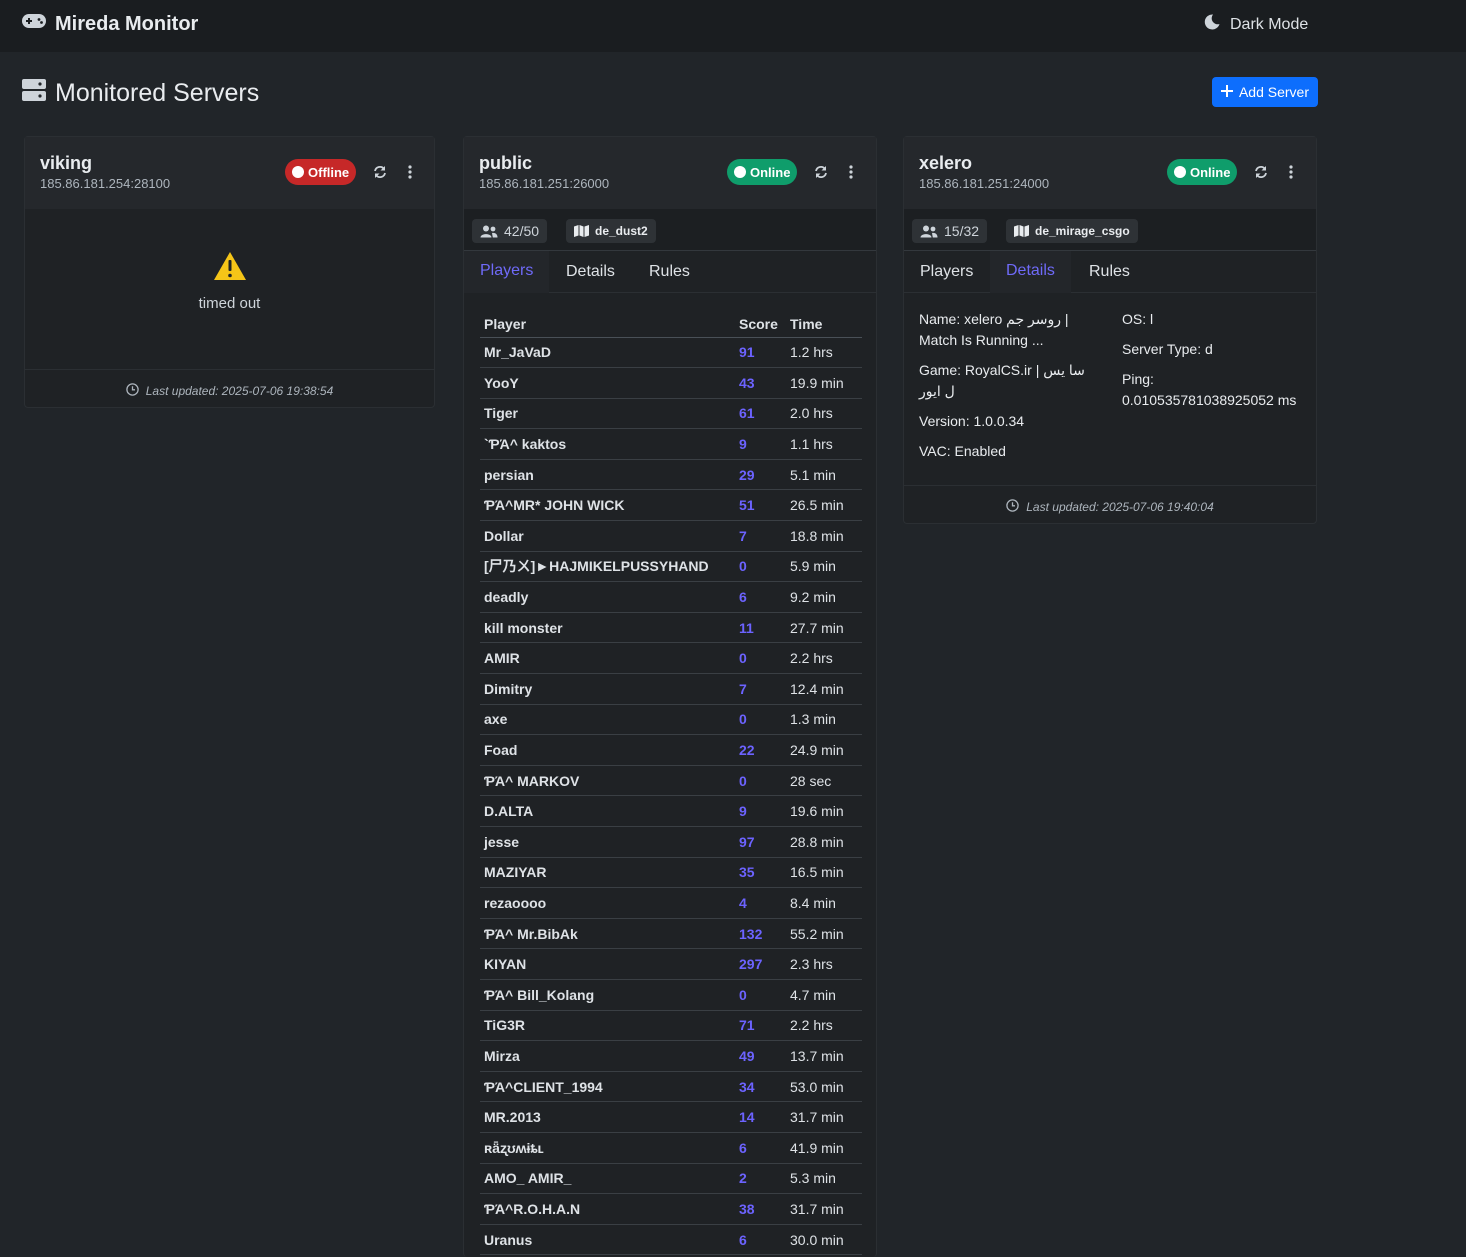 Image resolution: width=1466 pixels, height=1257 pixels. I want to click on page-title: Monitored Servers, so click(140, 93).